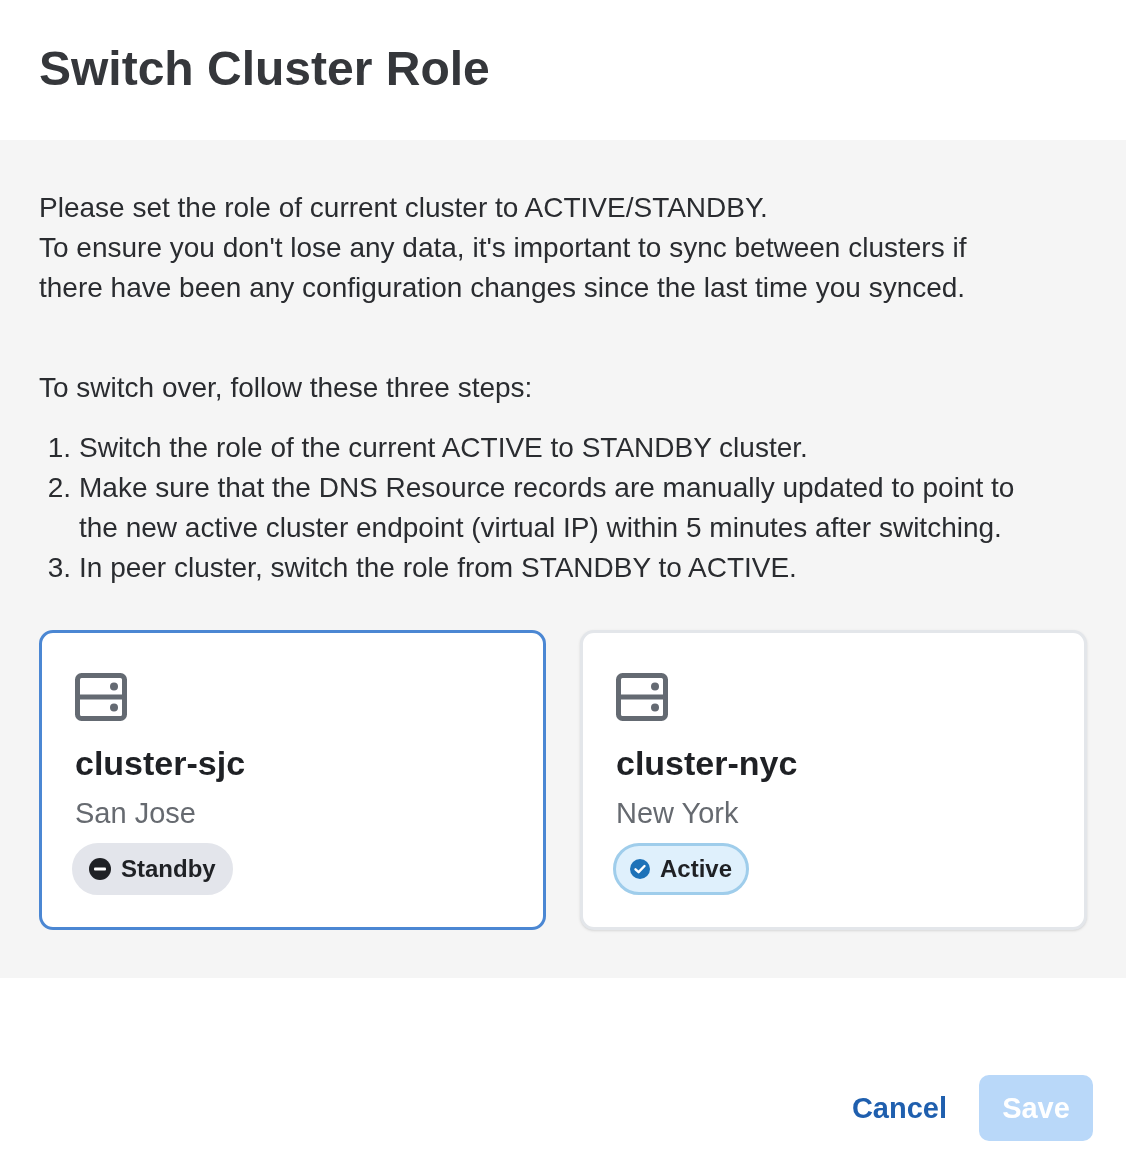  What do you see at coordinates (160, 763) in the screenshot?
I see `cluster-name: cluster-sjc` at bounding box center [160, 763].